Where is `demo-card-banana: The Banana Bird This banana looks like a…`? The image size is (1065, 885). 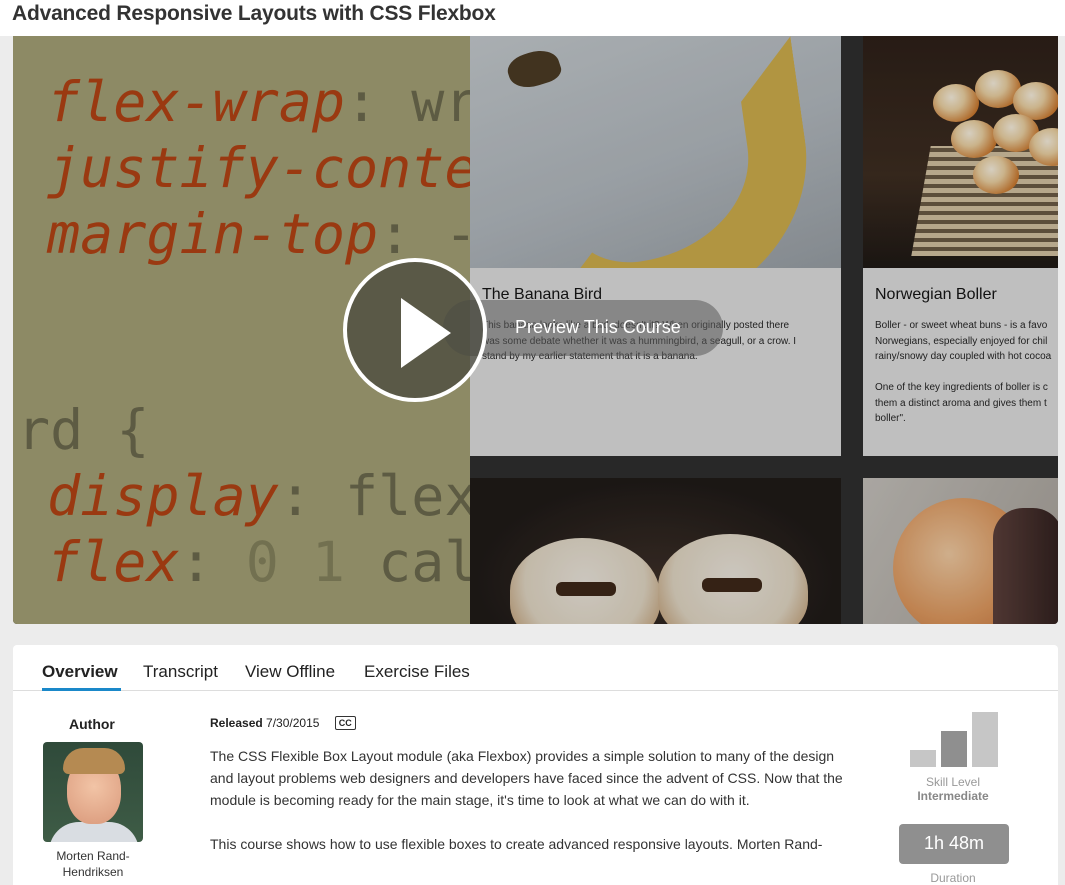 demo-card-banana: The Banana Bird This banana looks like a… is located at coordinates (655, 362).